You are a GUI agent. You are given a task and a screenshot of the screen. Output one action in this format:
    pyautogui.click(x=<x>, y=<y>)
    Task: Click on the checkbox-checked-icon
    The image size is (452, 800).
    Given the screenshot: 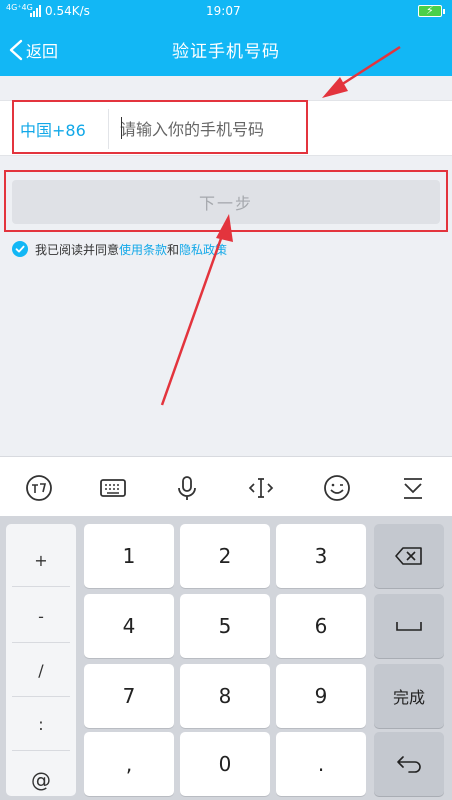 What is the action you would take?
    pyautogui.click(x=20, y=249)
    